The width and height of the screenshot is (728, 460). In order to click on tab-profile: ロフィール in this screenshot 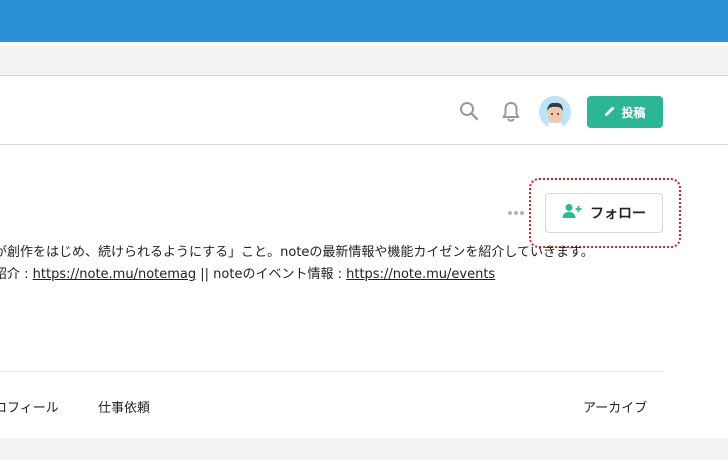, I will do `click(29, 406)`.